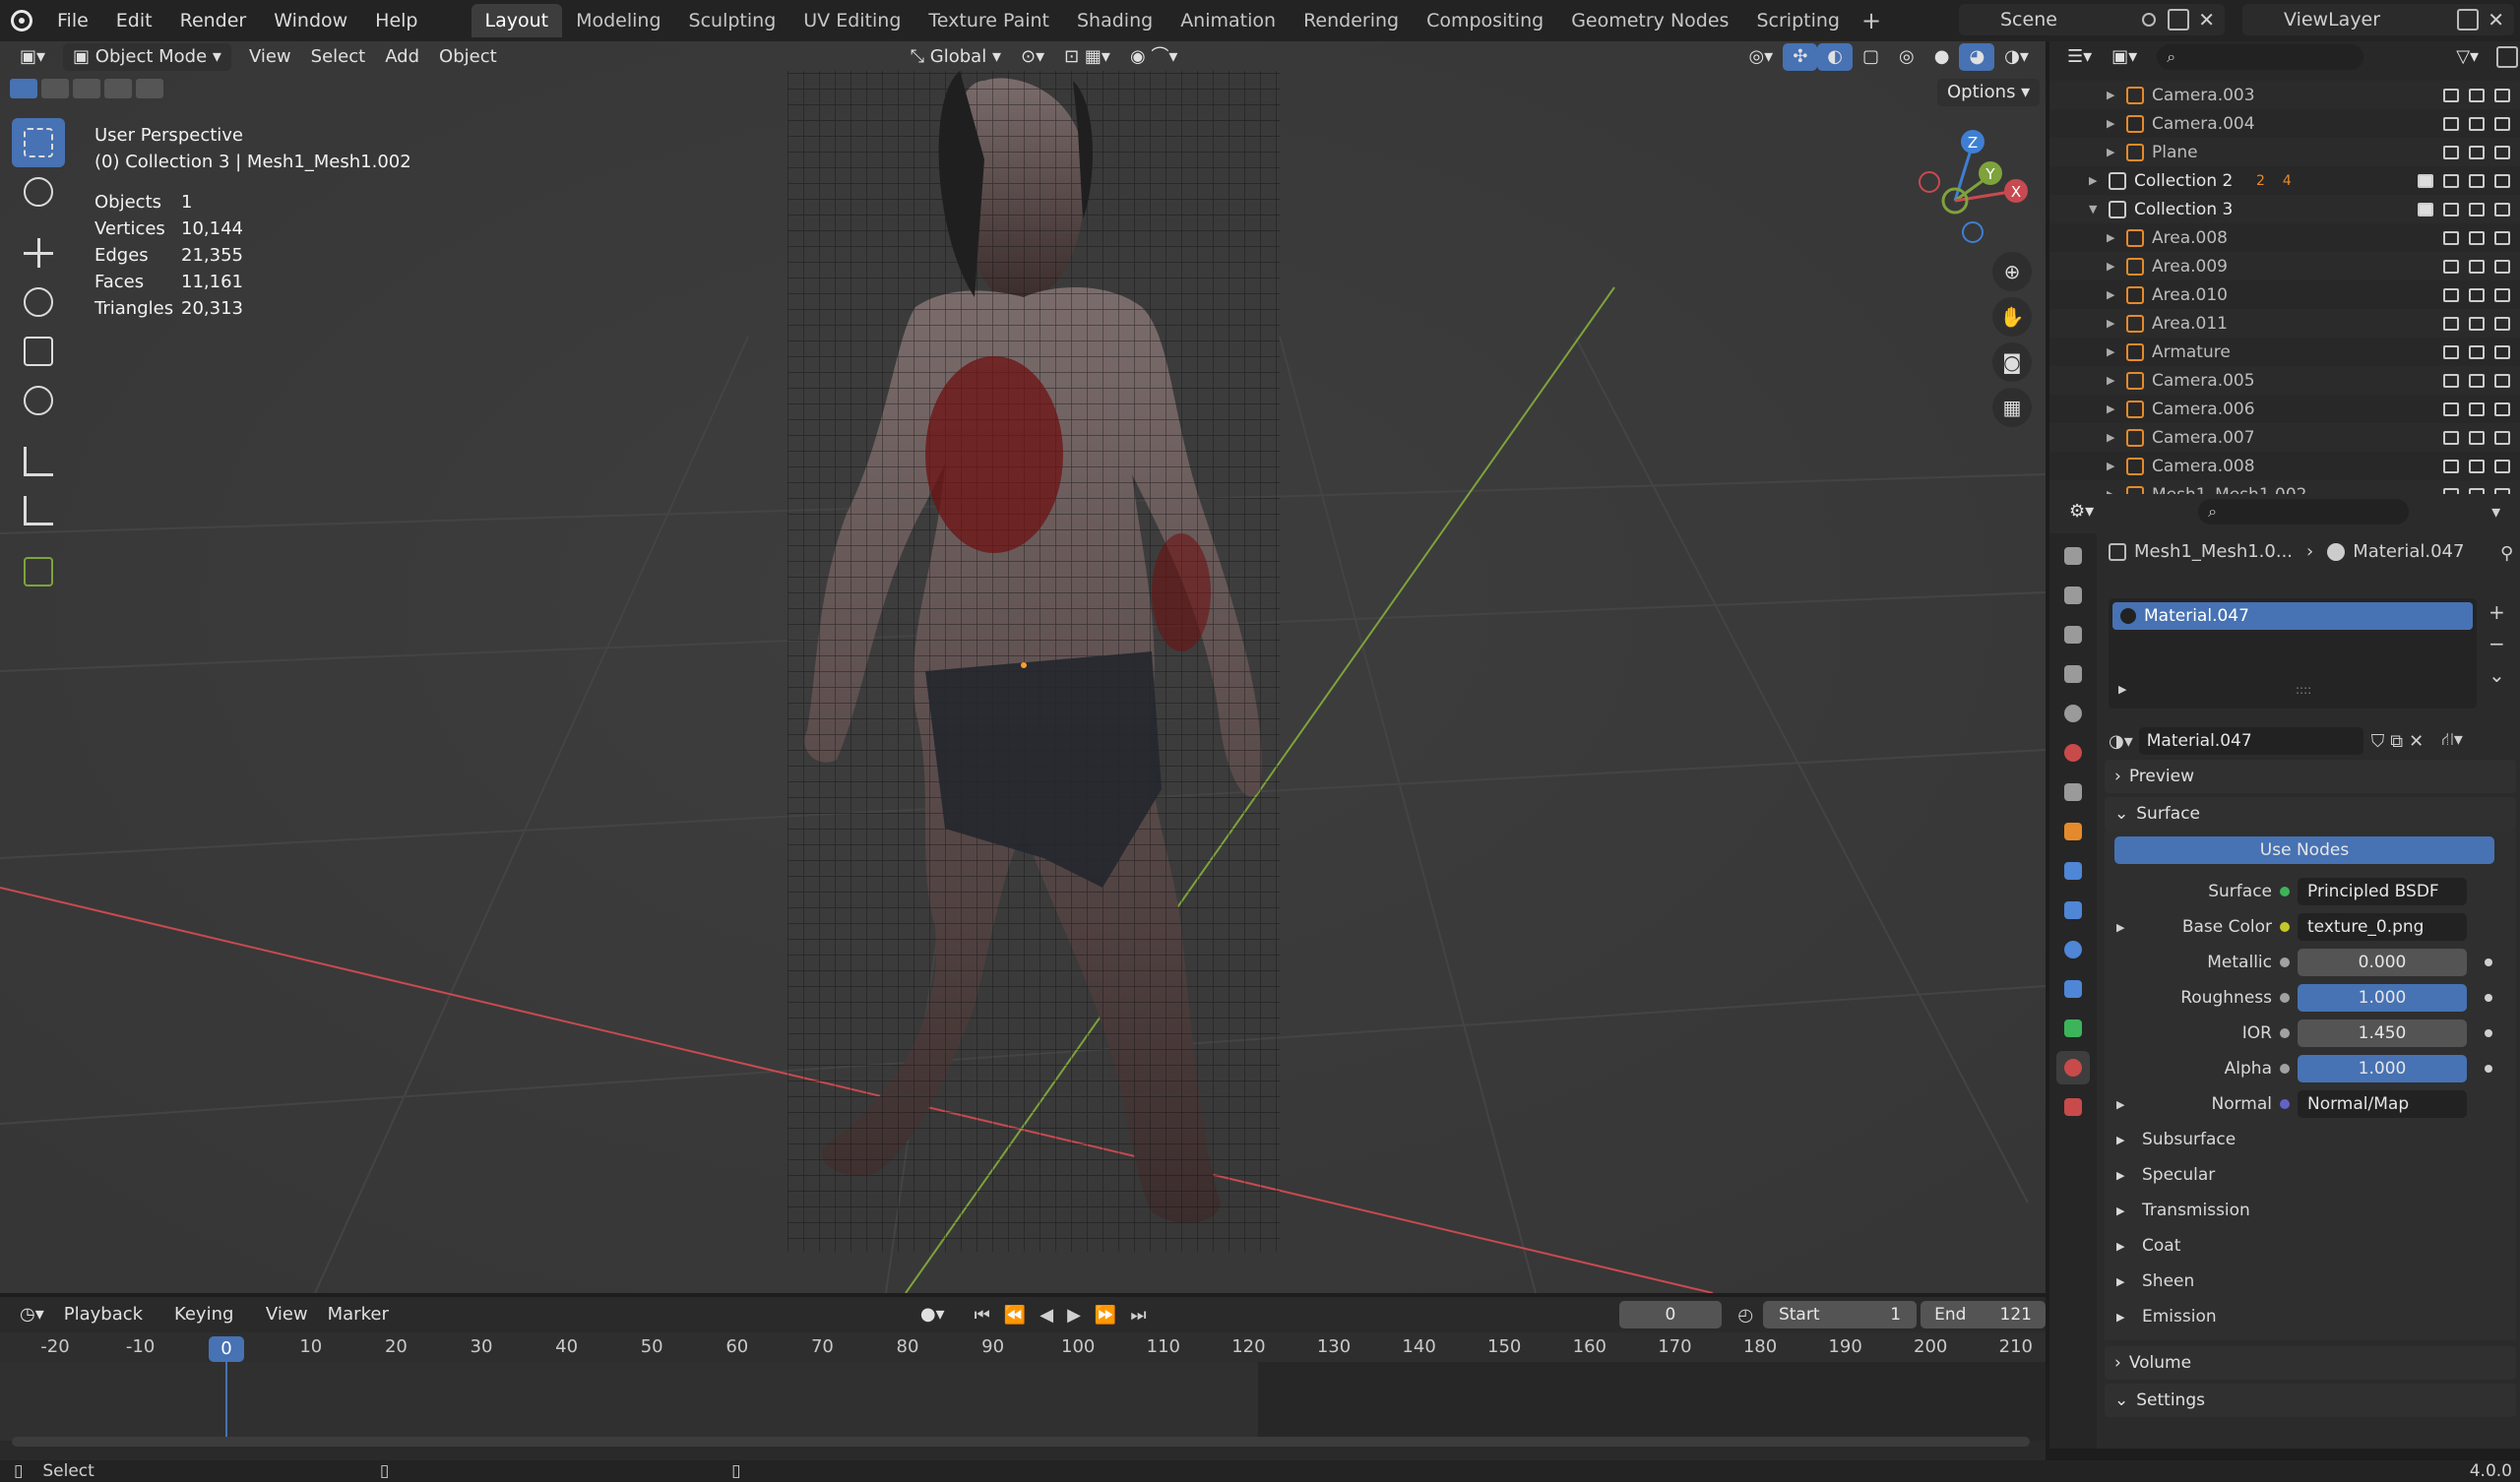 The image size is (2520, 1482). What do you see at coordinates (2468, 20) in the screenshot?
I see `new-view-layer-icon` at bounding box center [2468, 20].